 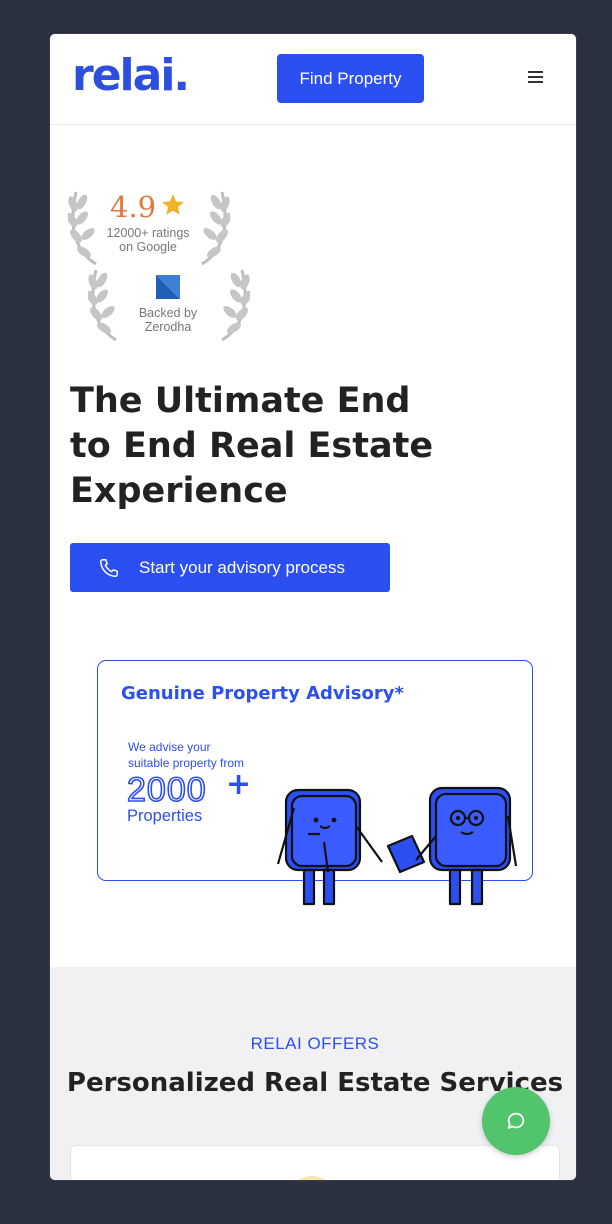 I want to click on phone-icon, so click(x=109, y=567).